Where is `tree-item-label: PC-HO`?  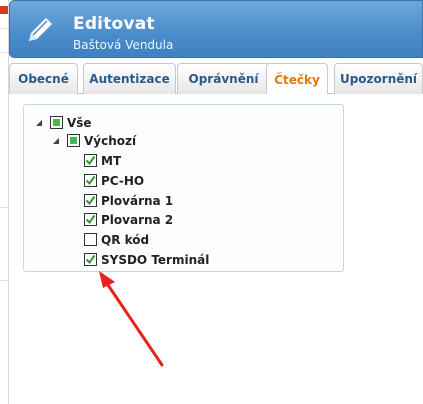 tree-item-label: PC-HO is located at coordinates (123, 180).